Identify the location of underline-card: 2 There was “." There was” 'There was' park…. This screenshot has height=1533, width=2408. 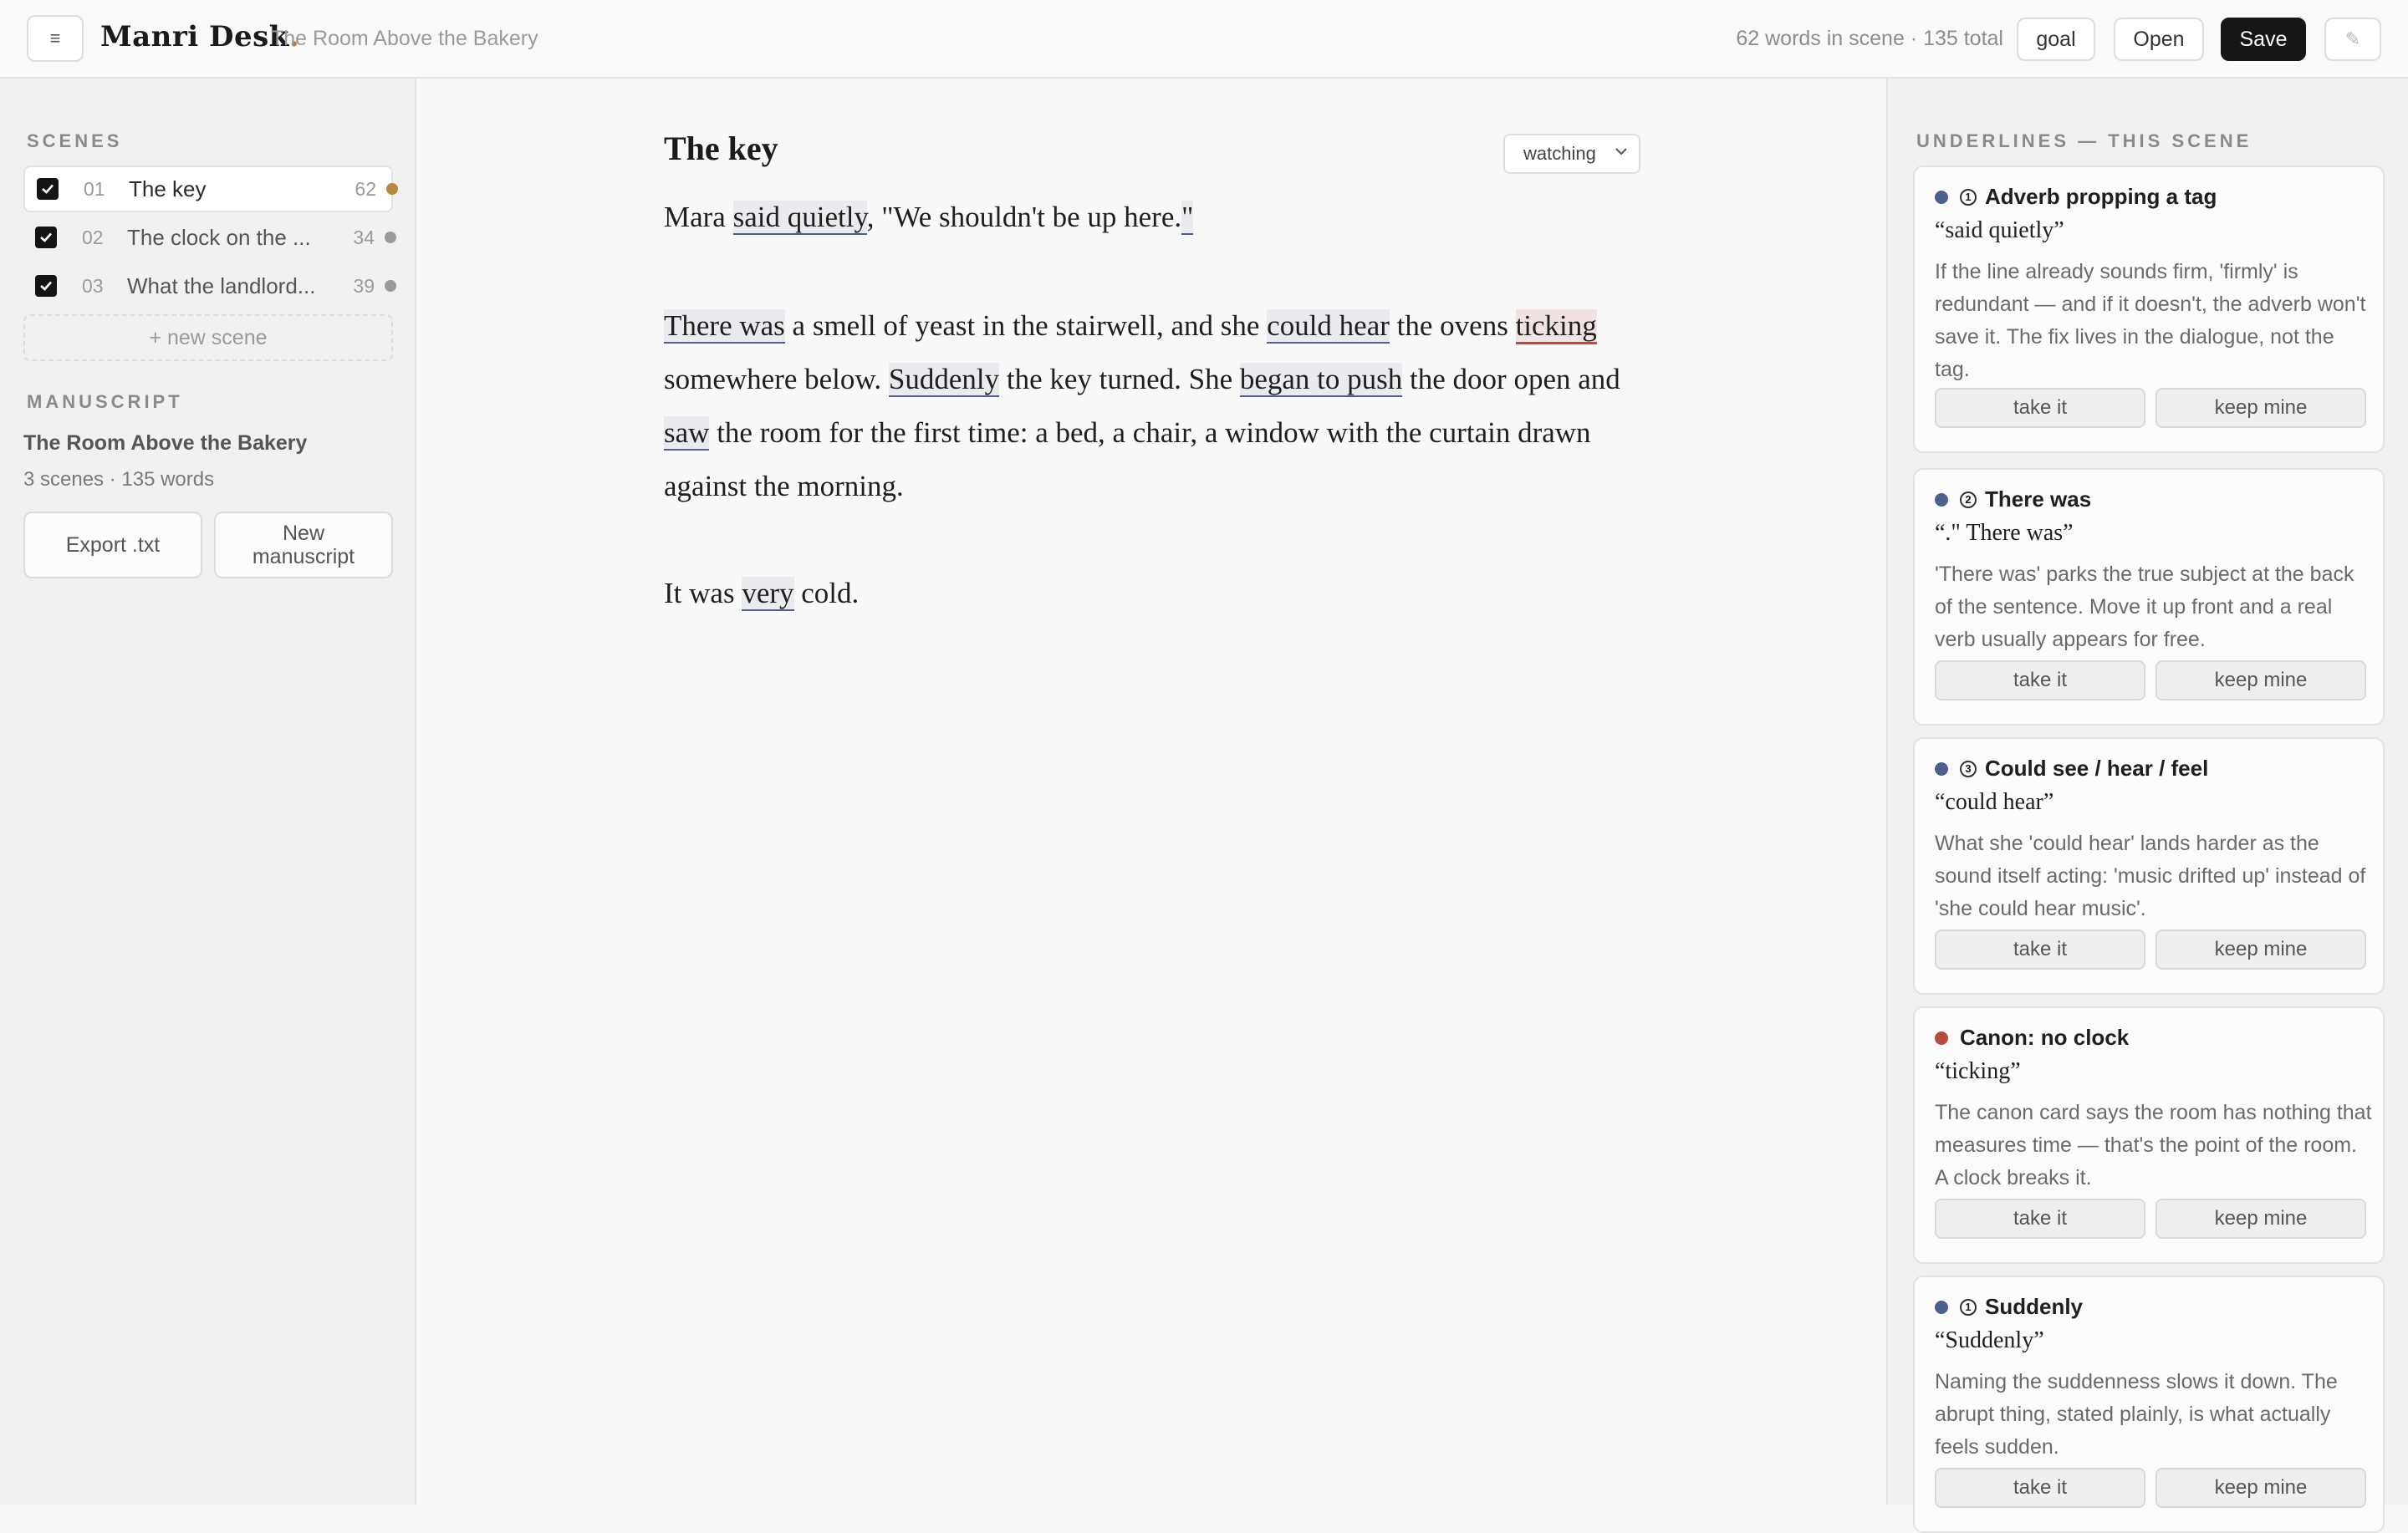
(2149, 597).